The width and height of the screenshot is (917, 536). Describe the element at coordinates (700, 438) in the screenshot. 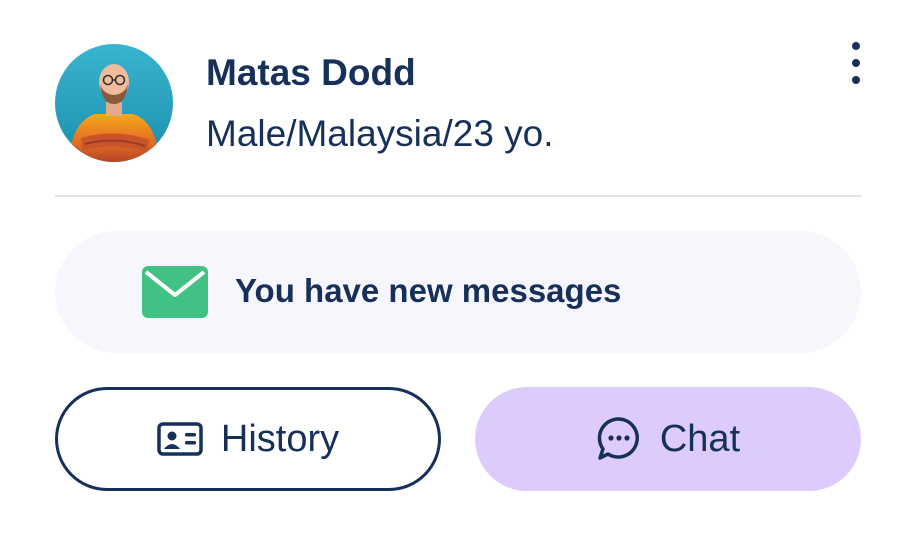

I see `chat-label: Chat` at that location.